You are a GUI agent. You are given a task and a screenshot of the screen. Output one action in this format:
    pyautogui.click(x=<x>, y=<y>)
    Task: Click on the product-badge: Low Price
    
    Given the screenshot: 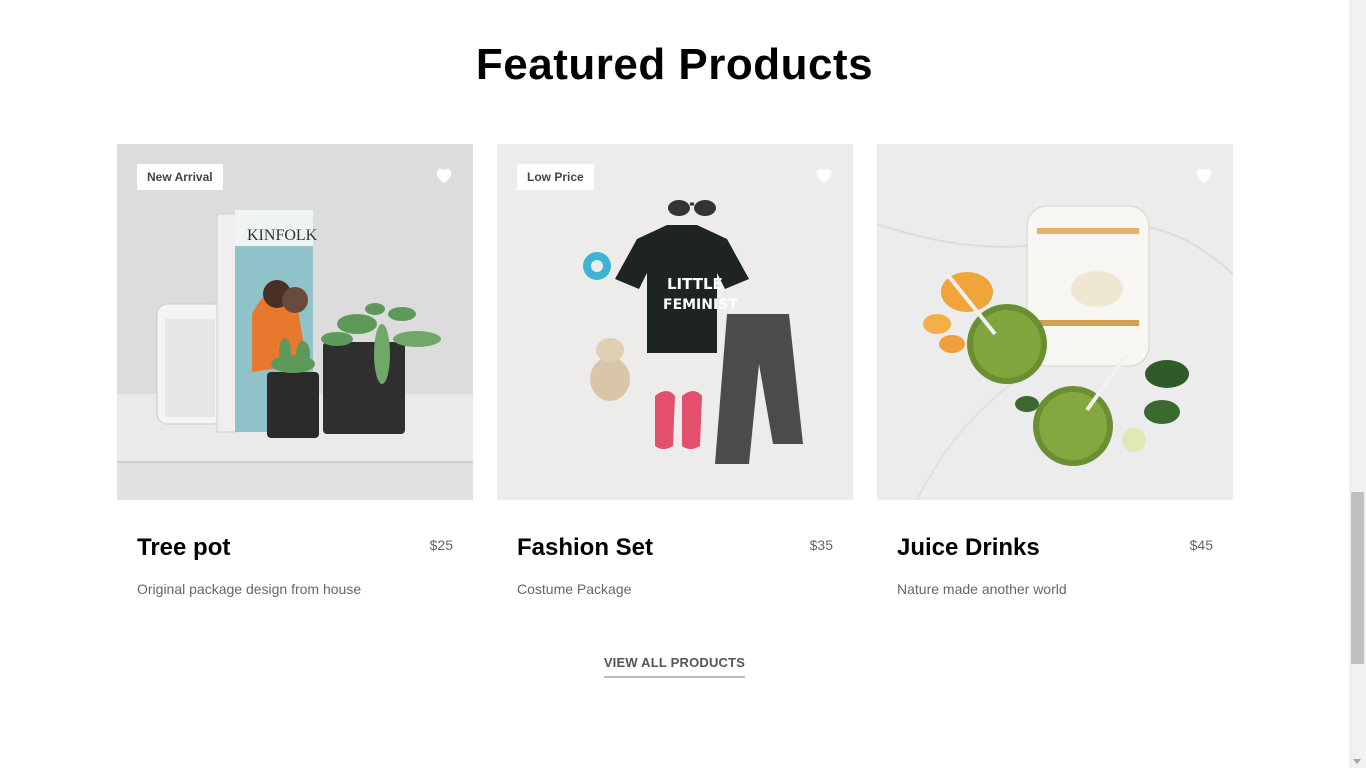 What is the action you would take?
    pyautogui.click(x=555, y=177)
    